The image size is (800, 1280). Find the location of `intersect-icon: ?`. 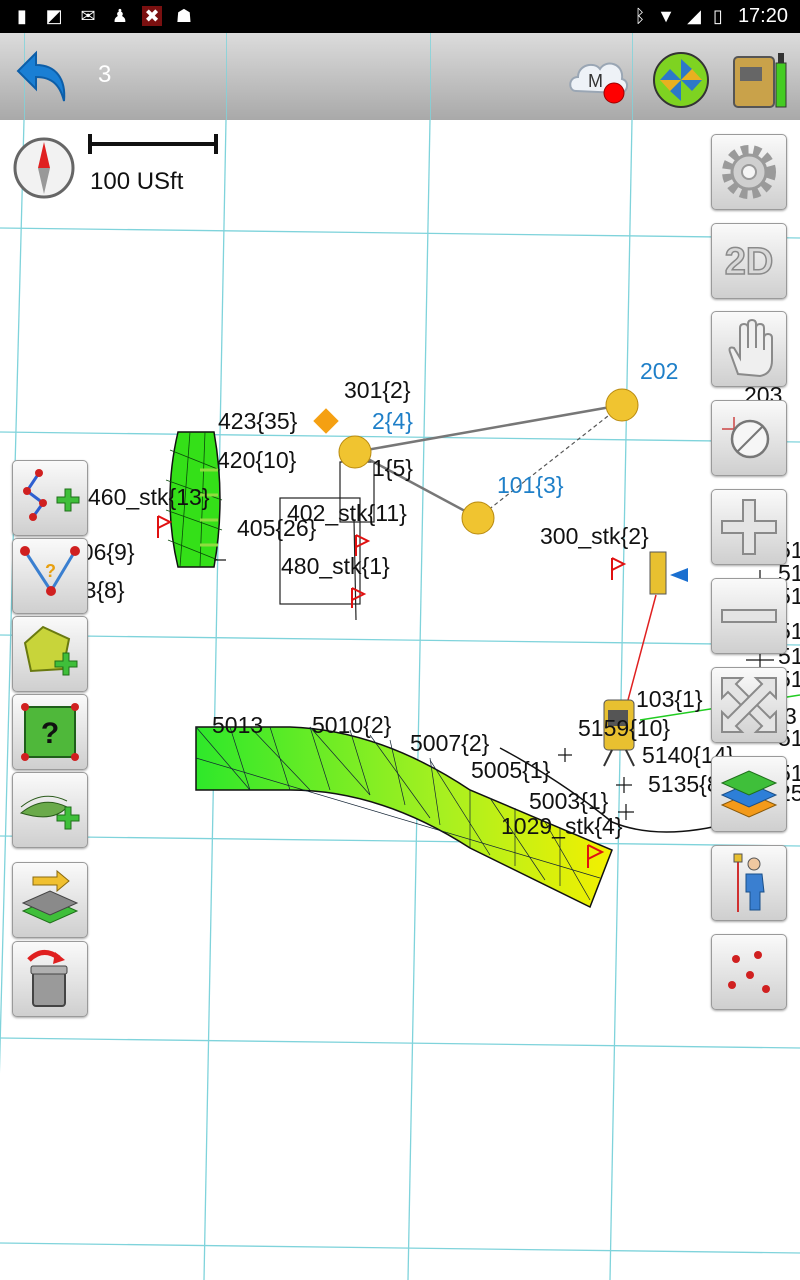

intersect-icon: ? is located at coordinates (50, 571).